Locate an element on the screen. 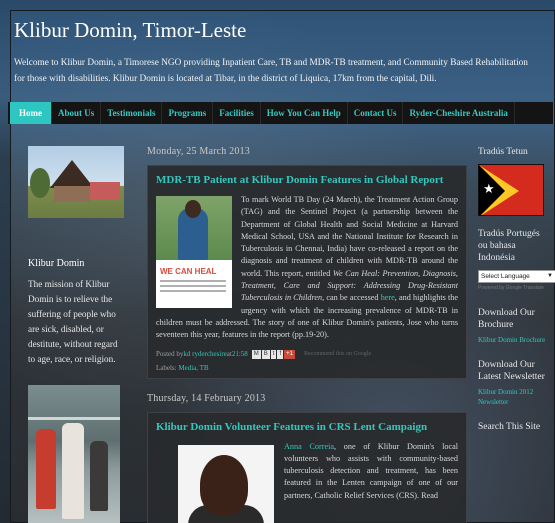 This screenshot has width=555, height=523. star-icon: ★ is located at coordinates (489, 189).